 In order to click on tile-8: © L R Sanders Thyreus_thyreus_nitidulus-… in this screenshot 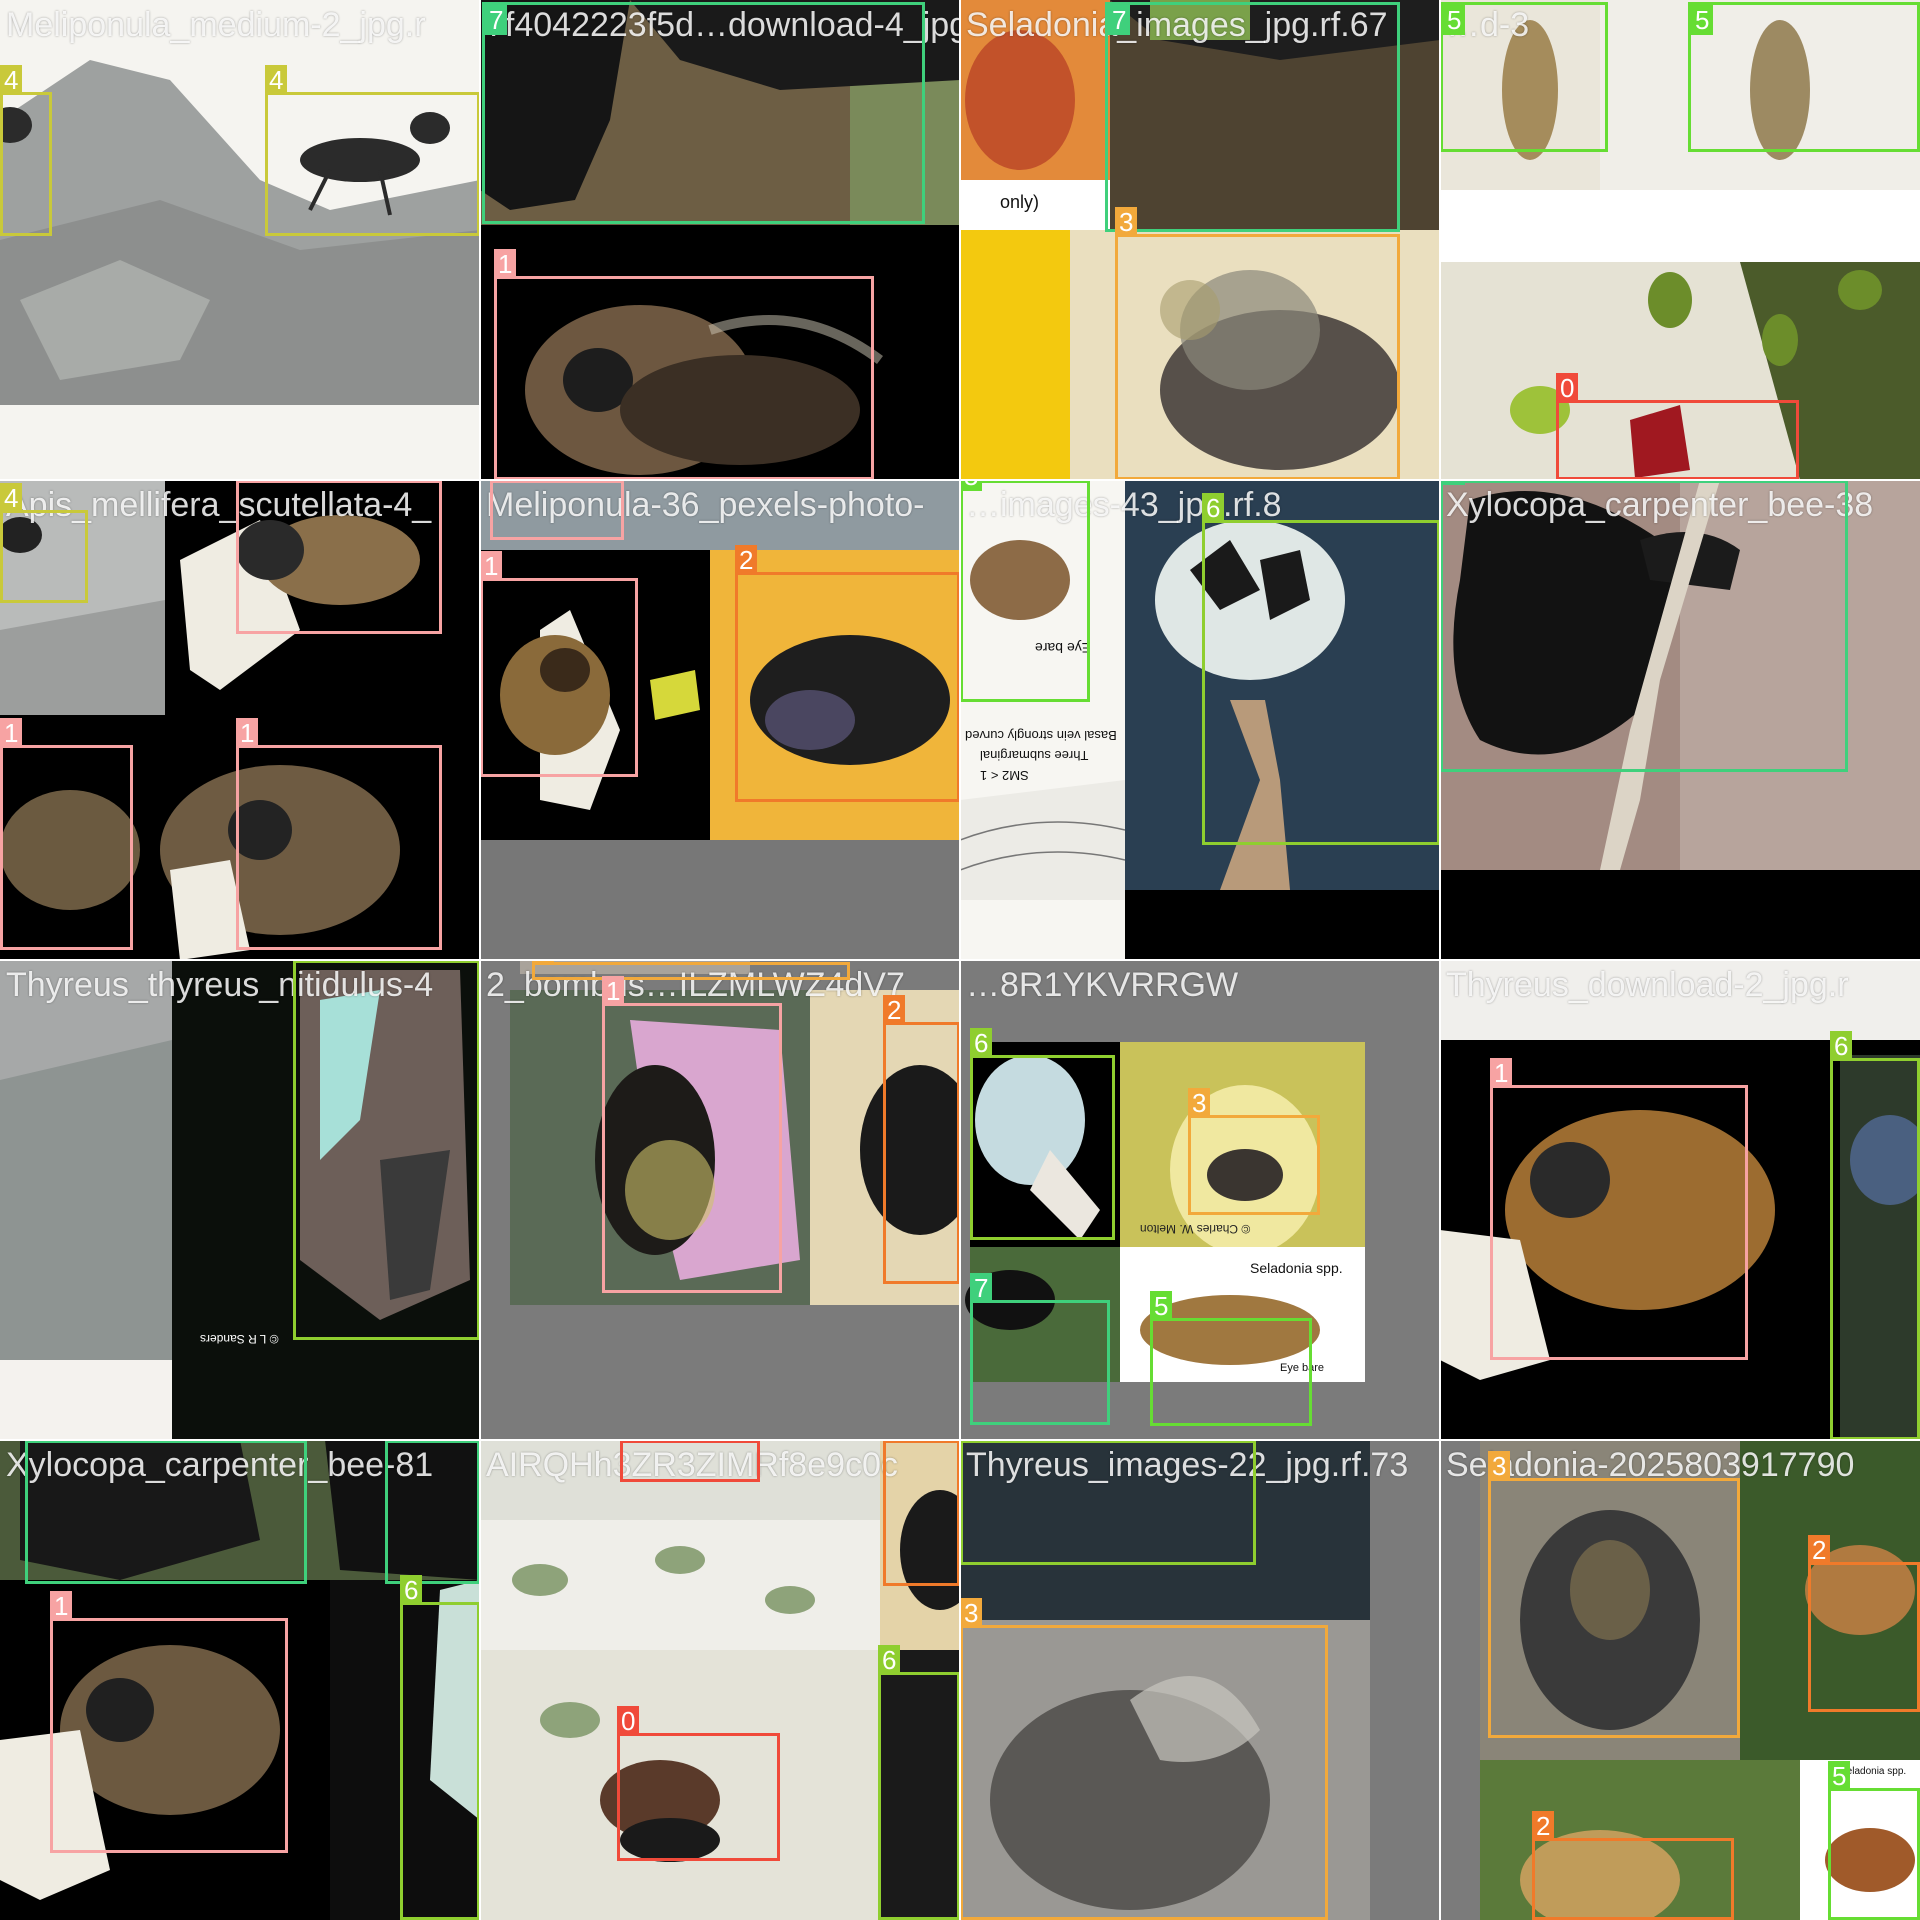, I will do `click(240, 1200)`.